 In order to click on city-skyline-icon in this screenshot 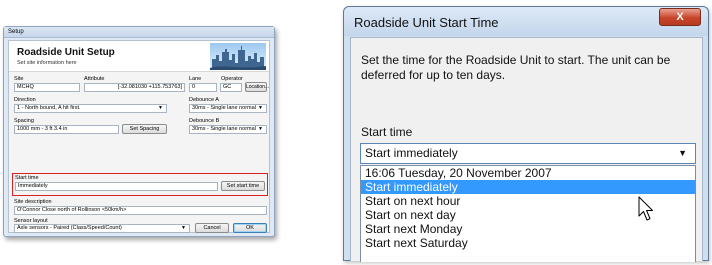, I will do `click(238, 56)`.